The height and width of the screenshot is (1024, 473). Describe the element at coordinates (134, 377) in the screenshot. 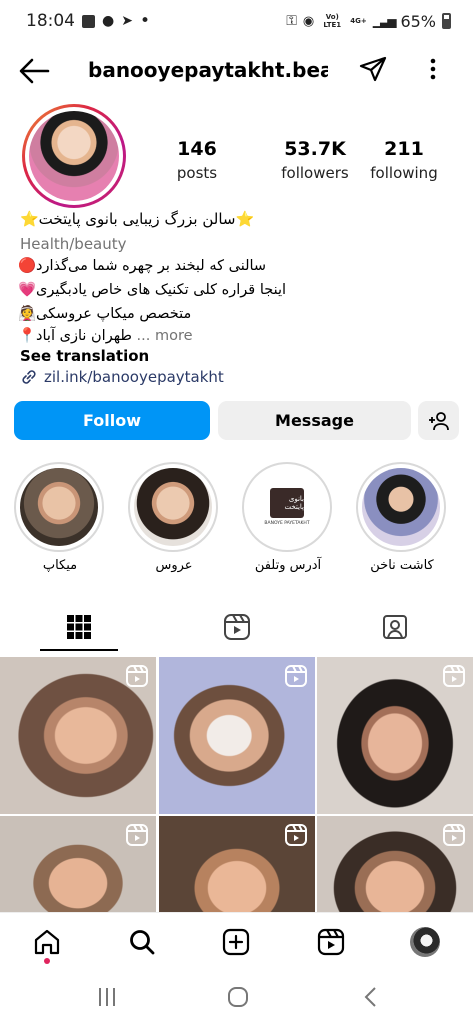

I see `profile-link-text: zil.ink/banooyepaytakht` at that location.